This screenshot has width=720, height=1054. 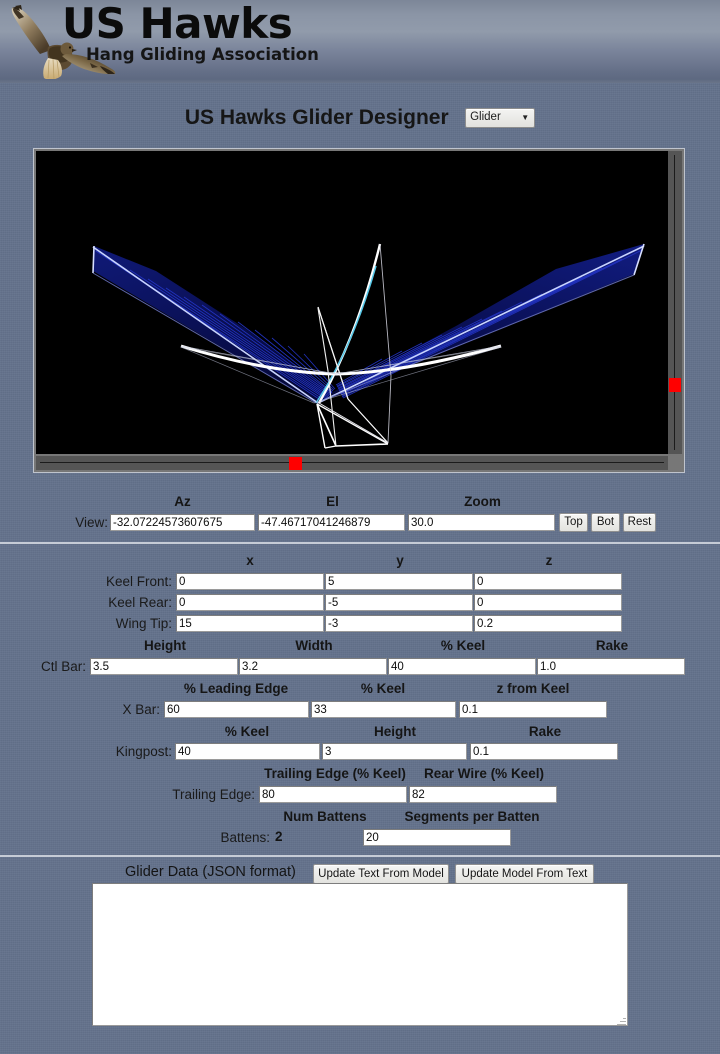 I want to click on banner-text-block: US Hawks Hang Gliding Association, so click(x=190, y=33).